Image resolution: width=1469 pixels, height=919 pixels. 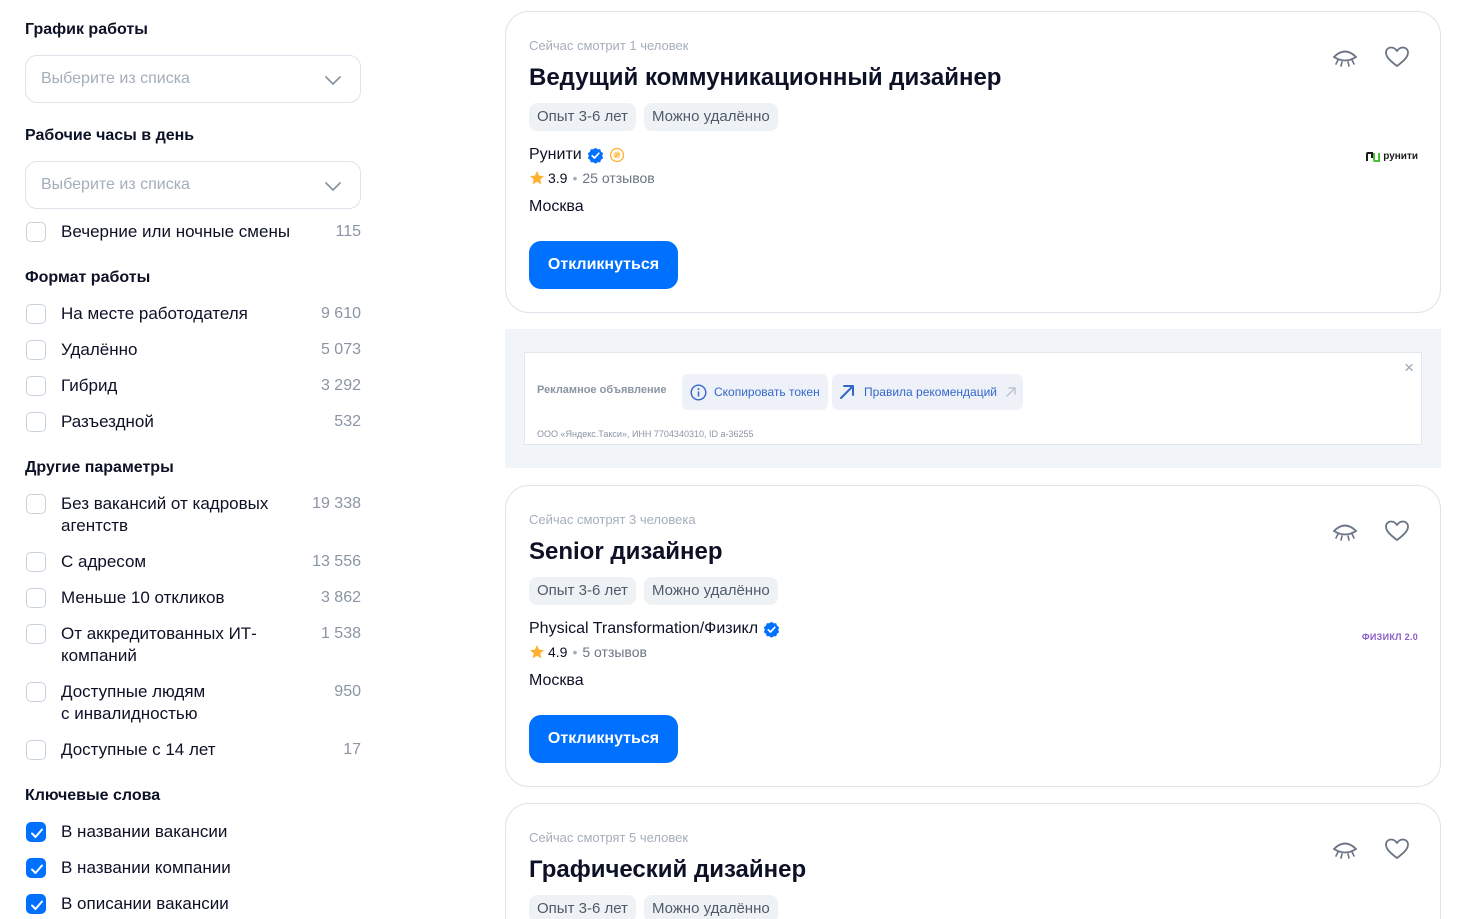 I want to click on copy-token-label: Скопировать токен, so click(x=767, y=392).